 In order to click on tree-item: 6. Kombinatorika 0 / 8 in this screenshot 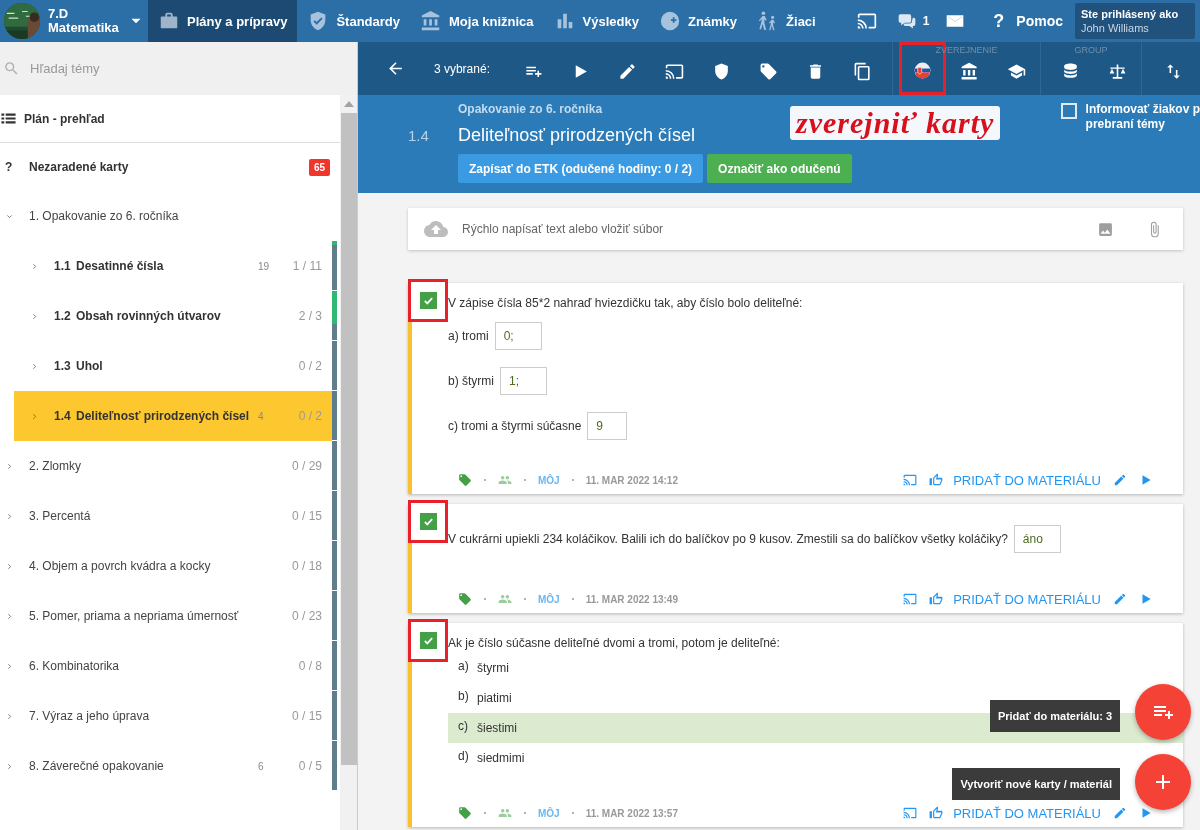, I will do `click(166, 666)`.